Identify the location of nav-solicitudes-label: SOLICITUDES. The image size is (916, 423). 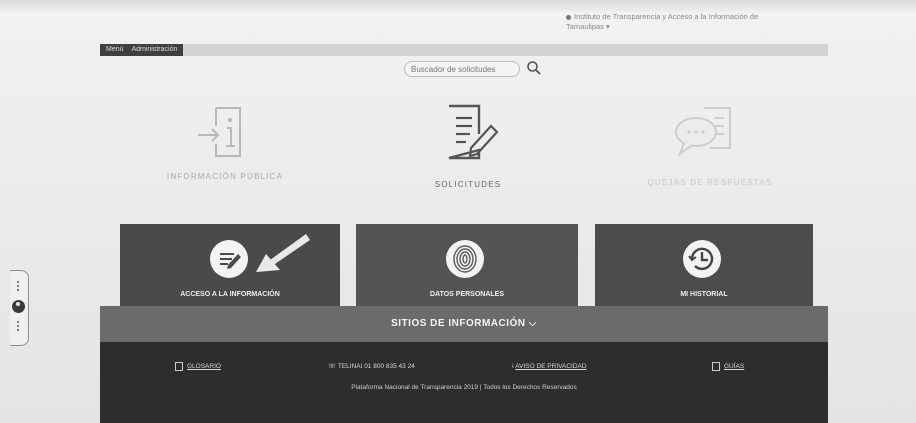
(468, 184).